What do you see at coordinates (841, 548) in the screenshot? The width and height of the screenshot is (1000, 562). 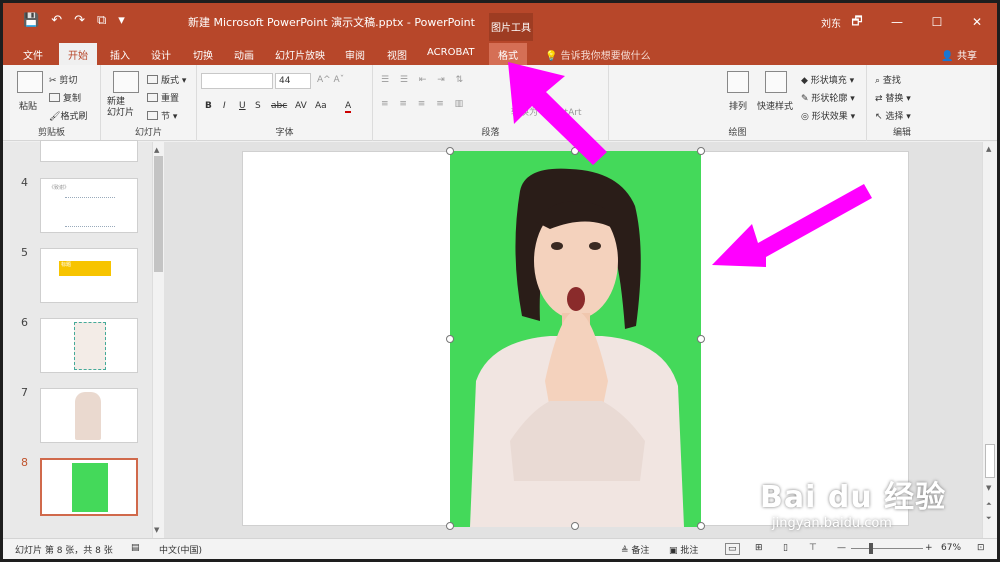 I see `zoom-out-button: —` at bounding box center [841, 548].